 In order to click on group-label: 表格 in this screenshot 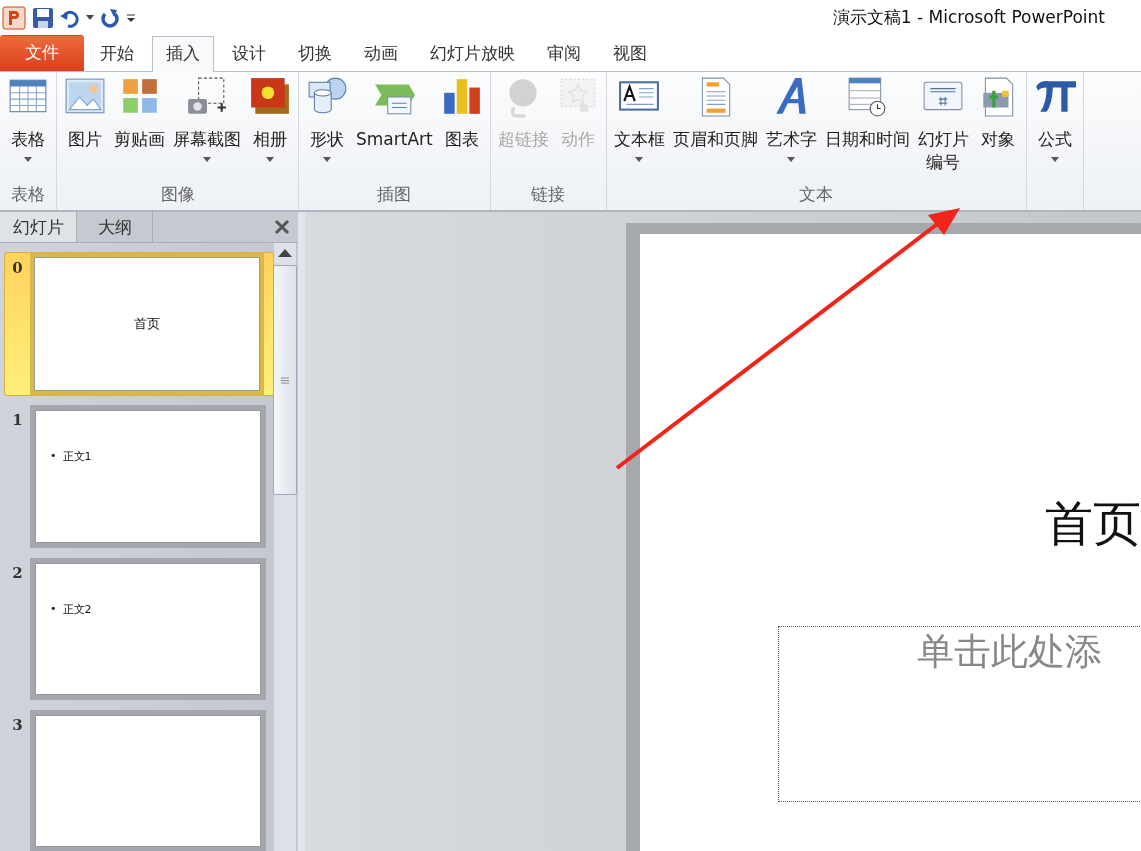, I will do `click(28, 194)`.